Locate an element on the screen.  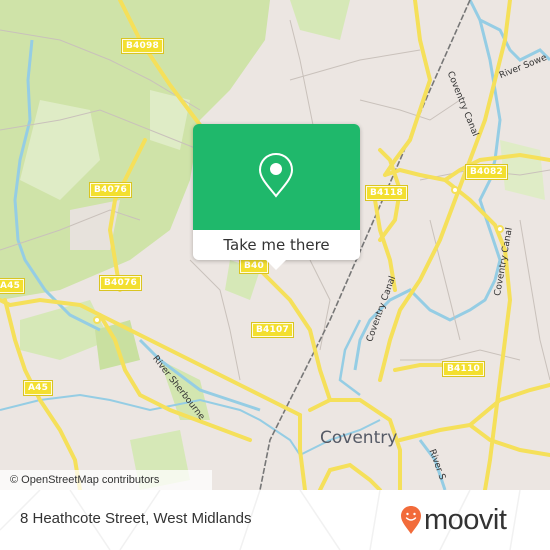
moovit-wordmark: moovit is located at coordinates (465, 519).